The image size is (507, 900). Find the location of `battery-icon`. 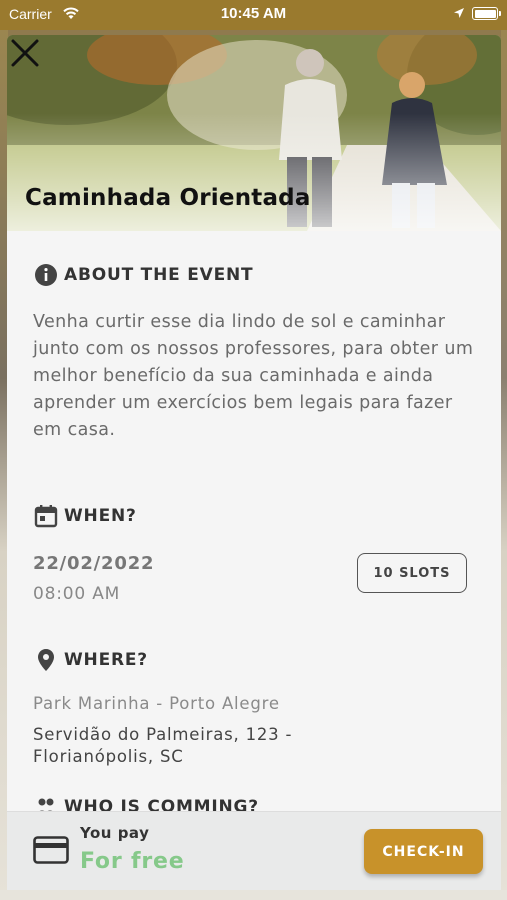

battery-icon is located at coordinates (486, 13).